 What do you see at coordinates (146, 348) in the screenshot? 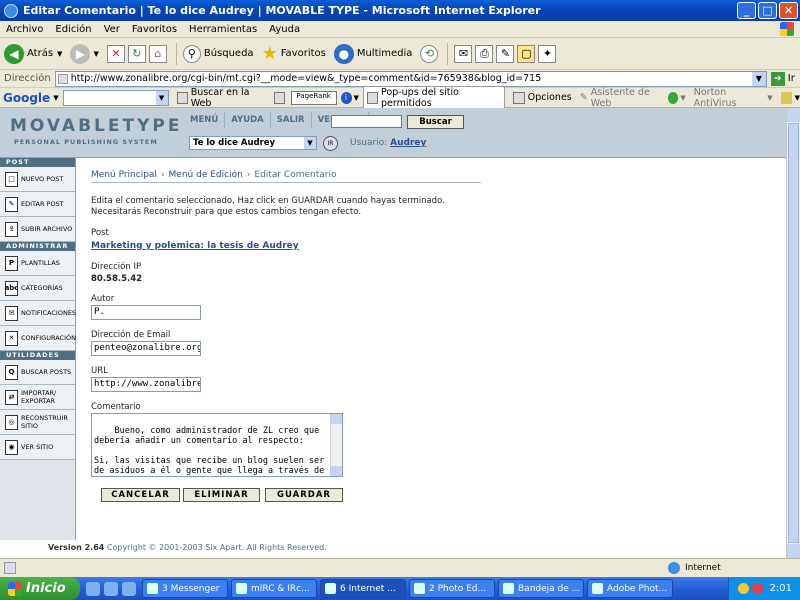
I see `email-field: penteo@zonalibre.org` at bounding box center [146, 348].